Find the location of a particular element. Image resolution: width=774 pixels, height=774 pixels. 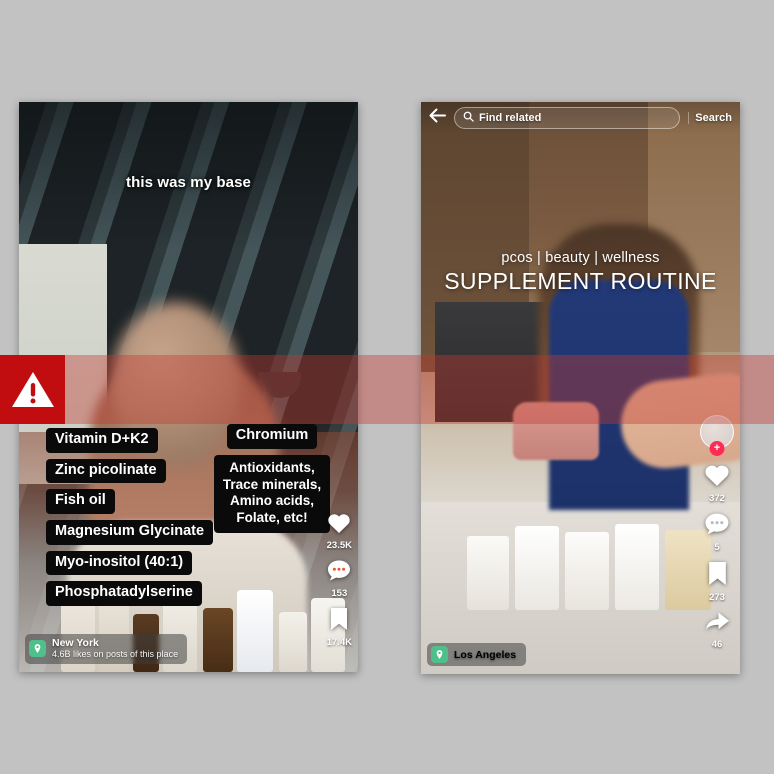

bookmark-count: 273 is located at coordinates (717, 597).